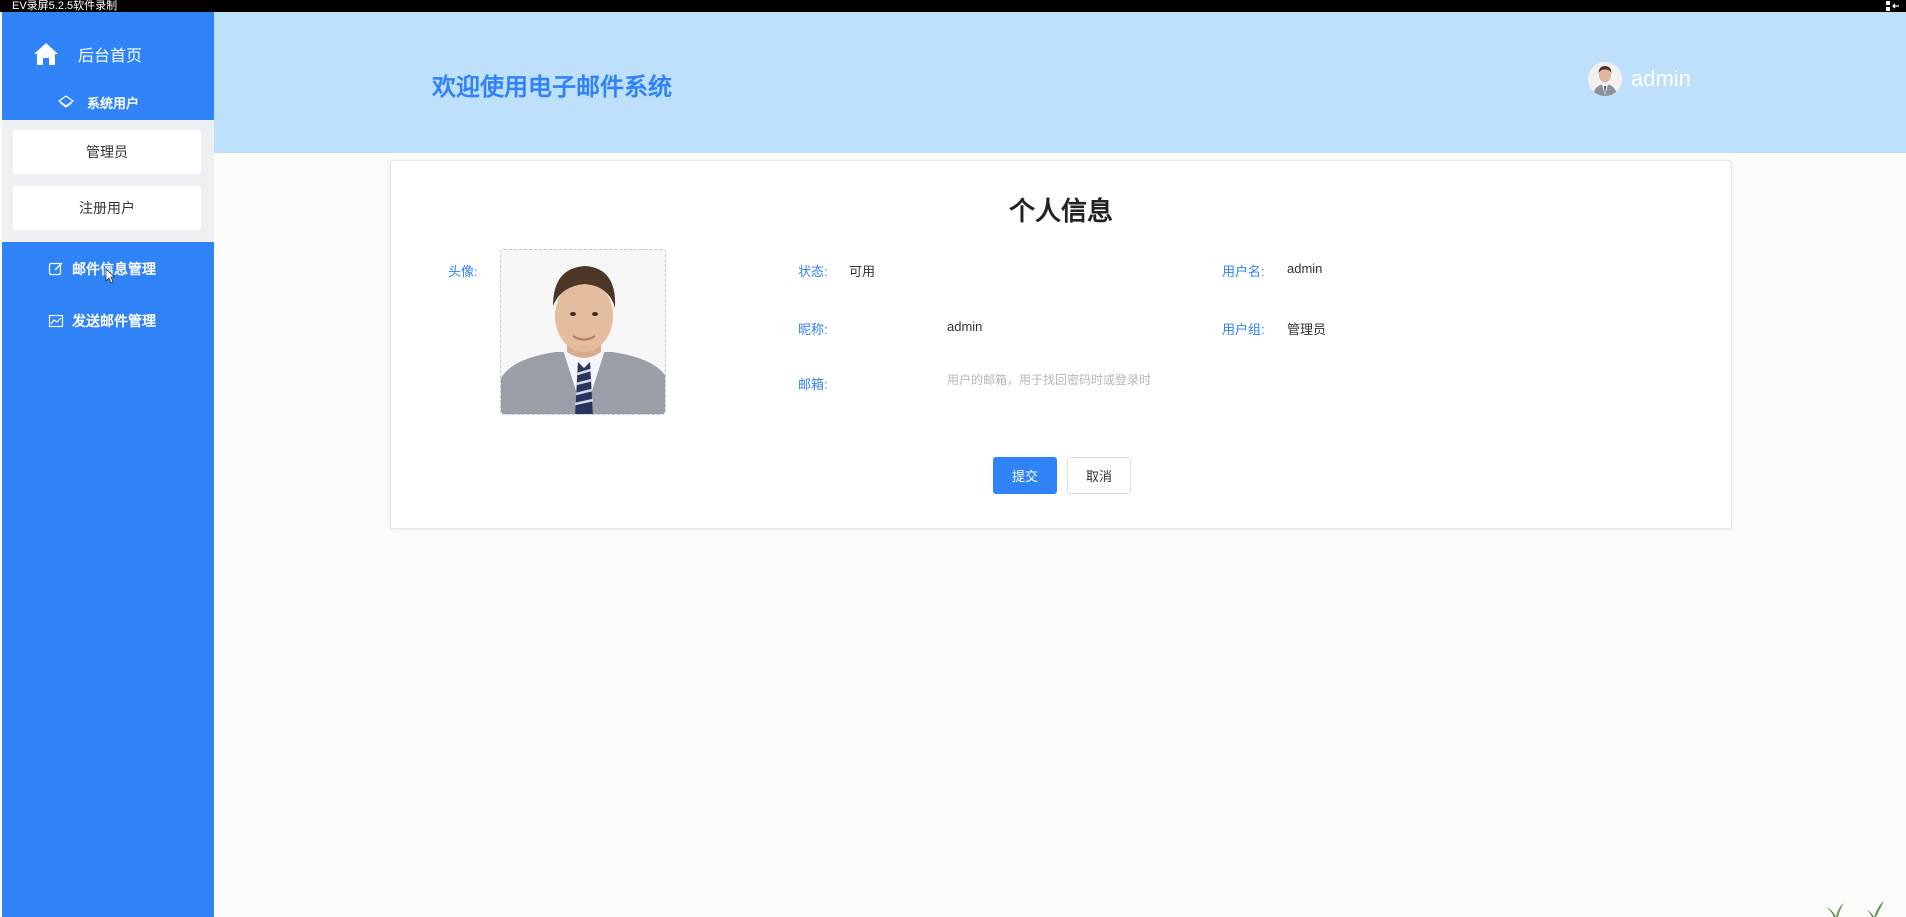 Image resolution: width=1906 pixels, height=917 pixels. Describe the element at coordinates (65, 6) in the screenshot. I see `recorder-title: EV录屏5.2.5软件录制` at that location.